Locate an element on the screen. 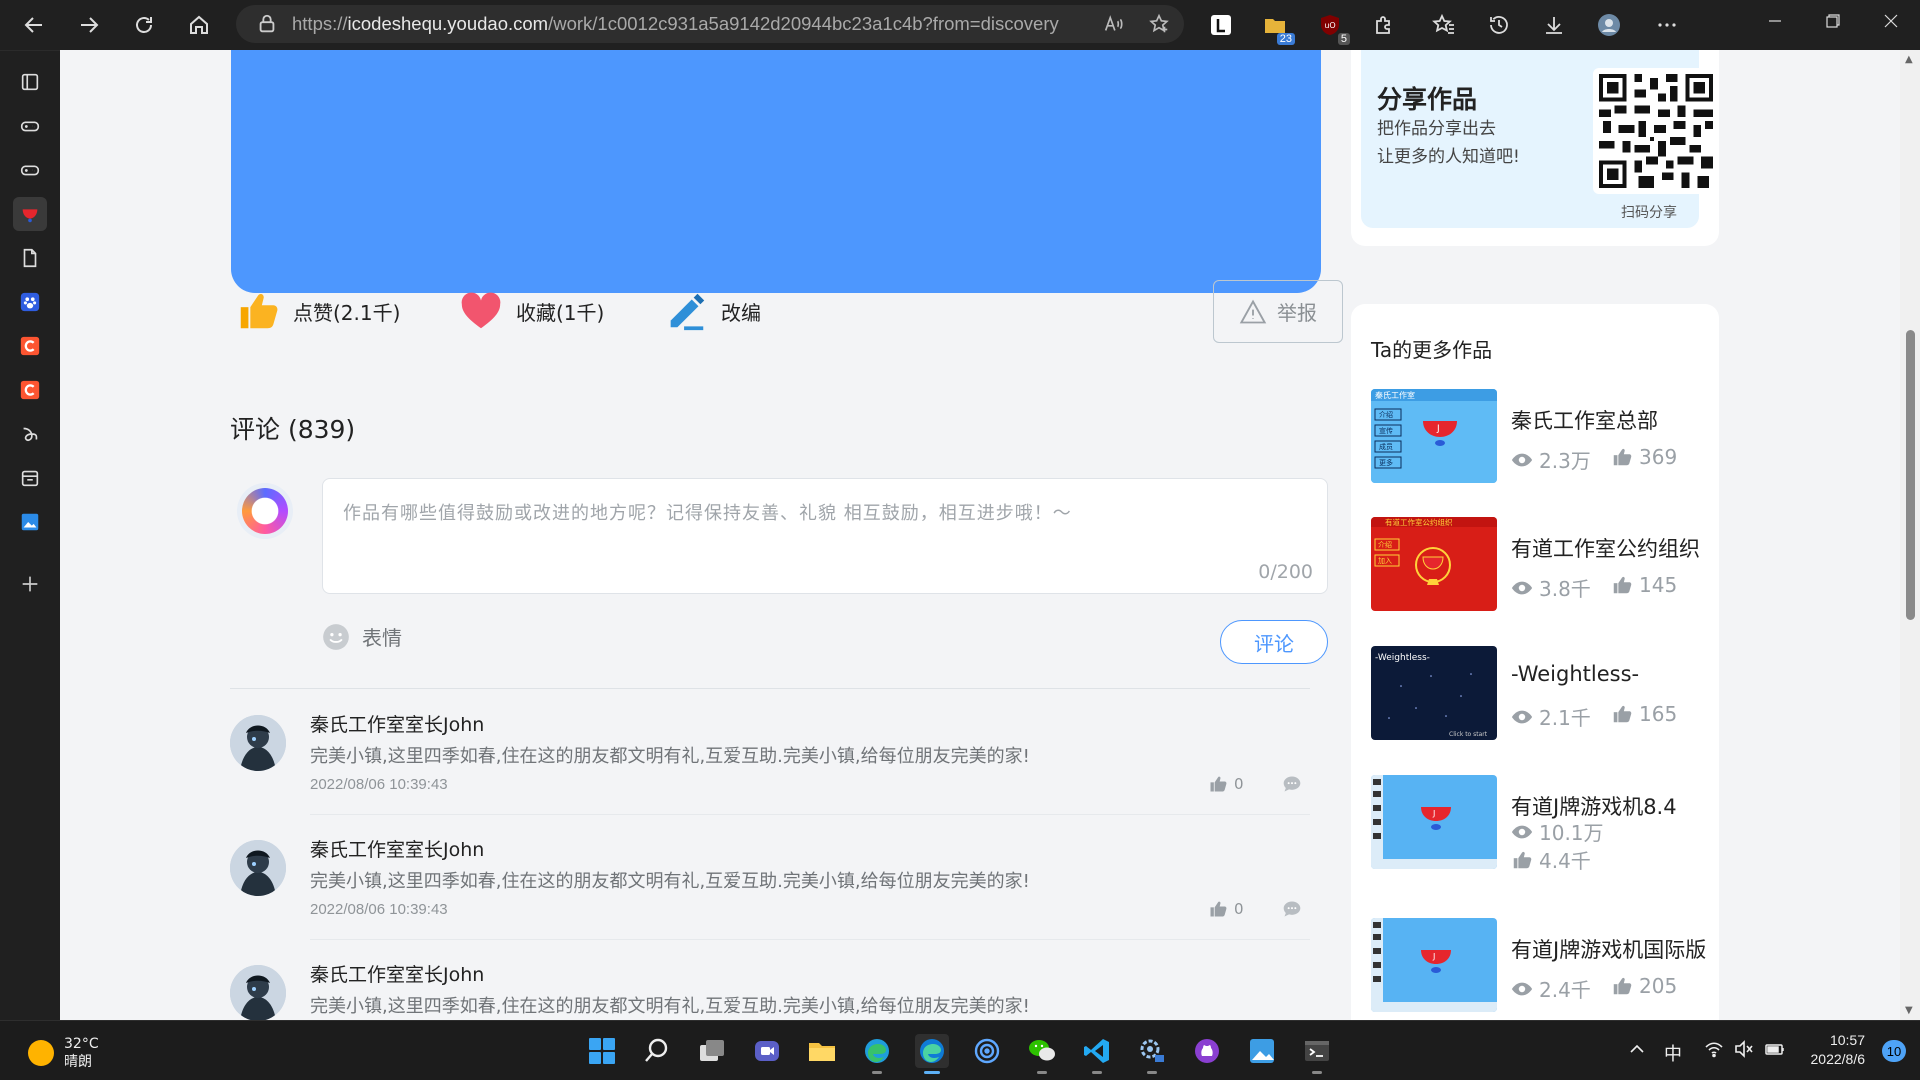 The width and height of the screenshot is (1920, 1080). forward-button is located at coordinates (89, 25).